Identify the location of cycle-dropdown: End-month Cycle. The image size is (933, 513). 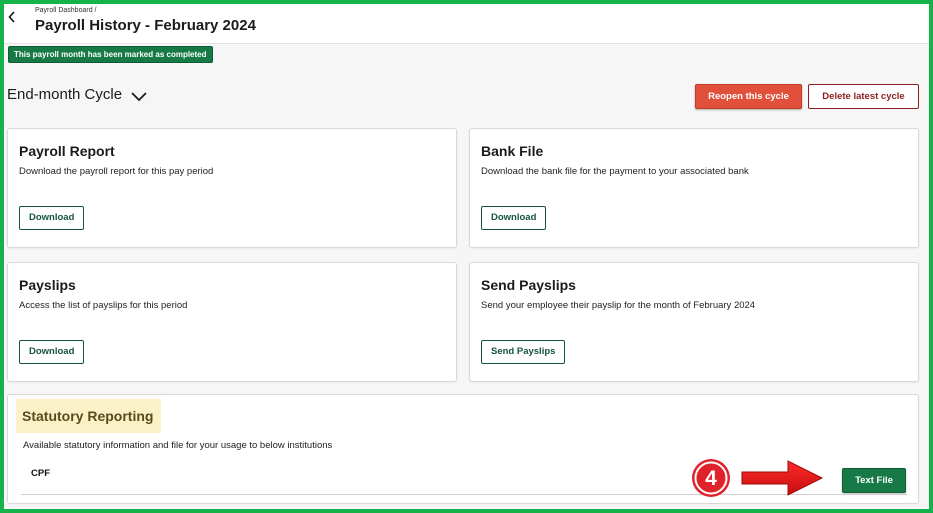
(77, 94).